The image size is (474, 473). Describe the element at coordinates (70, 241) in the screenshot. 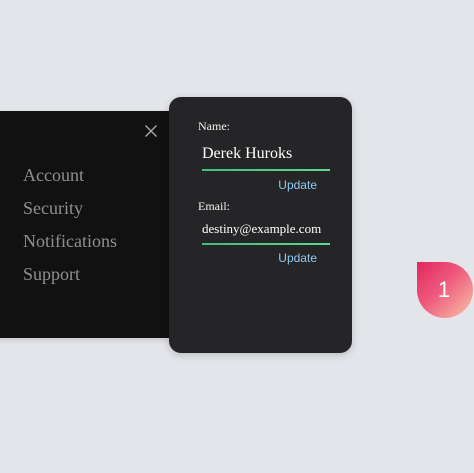

I see `menu-item-notifications: Notifications` at that location.